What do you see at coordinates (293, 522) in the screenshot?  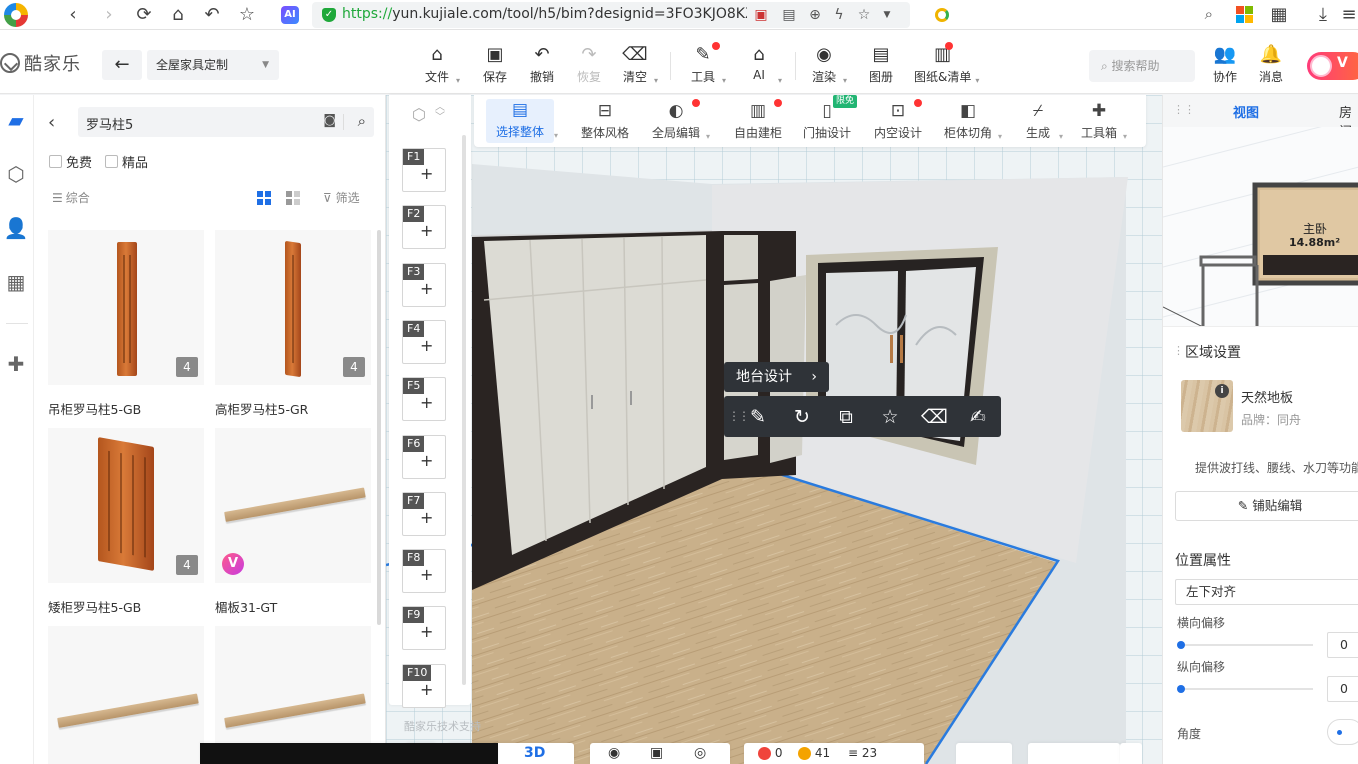 I see `product-card: V 楣板31-GT` at bounding box center [293, 522].